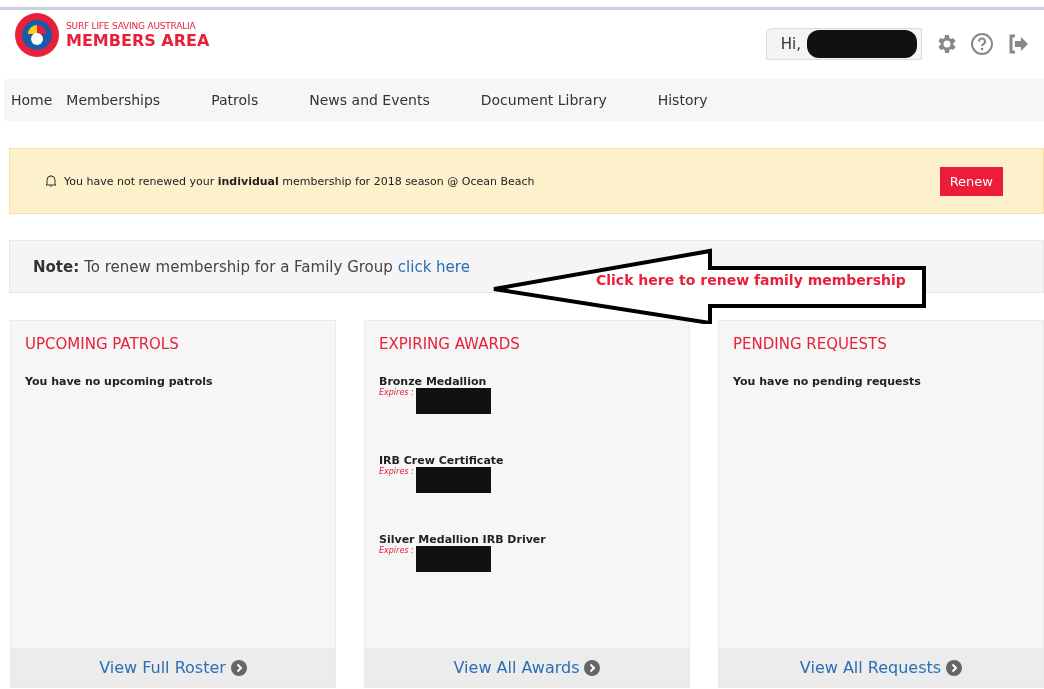 Image resolution: width=1044 pixels, height=689 pixels. What do you see at coordinates (37, 35) in the screenshot?
I see `lifesaver-logo-icon` at bounding box center [37, 35].